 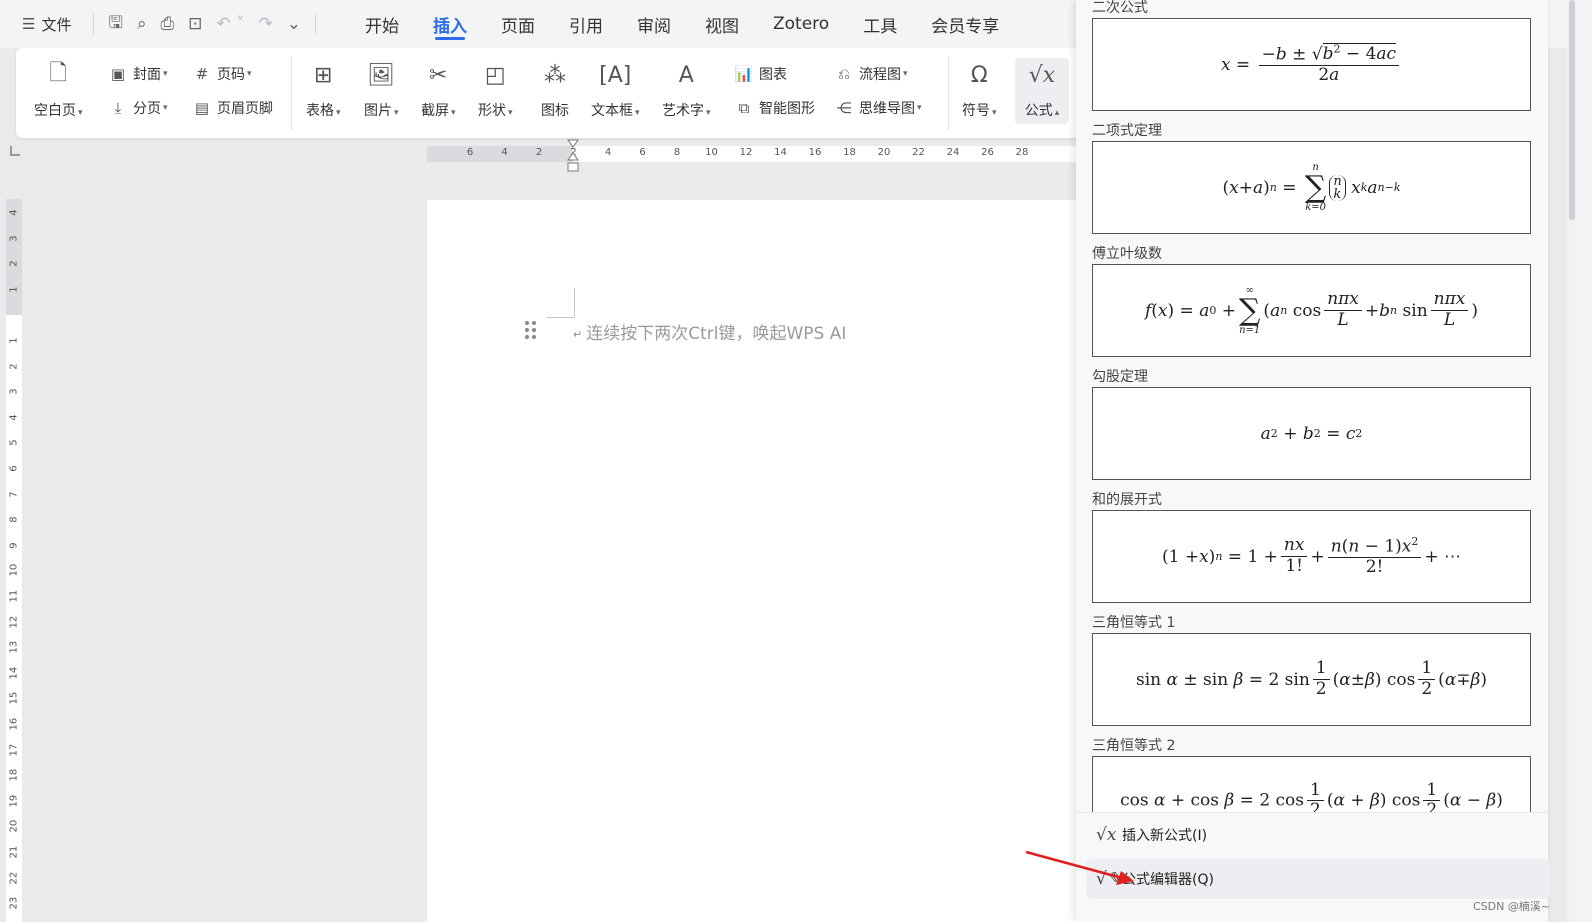 I want to click on tab-view: 视图, so click(x=722, y=24).